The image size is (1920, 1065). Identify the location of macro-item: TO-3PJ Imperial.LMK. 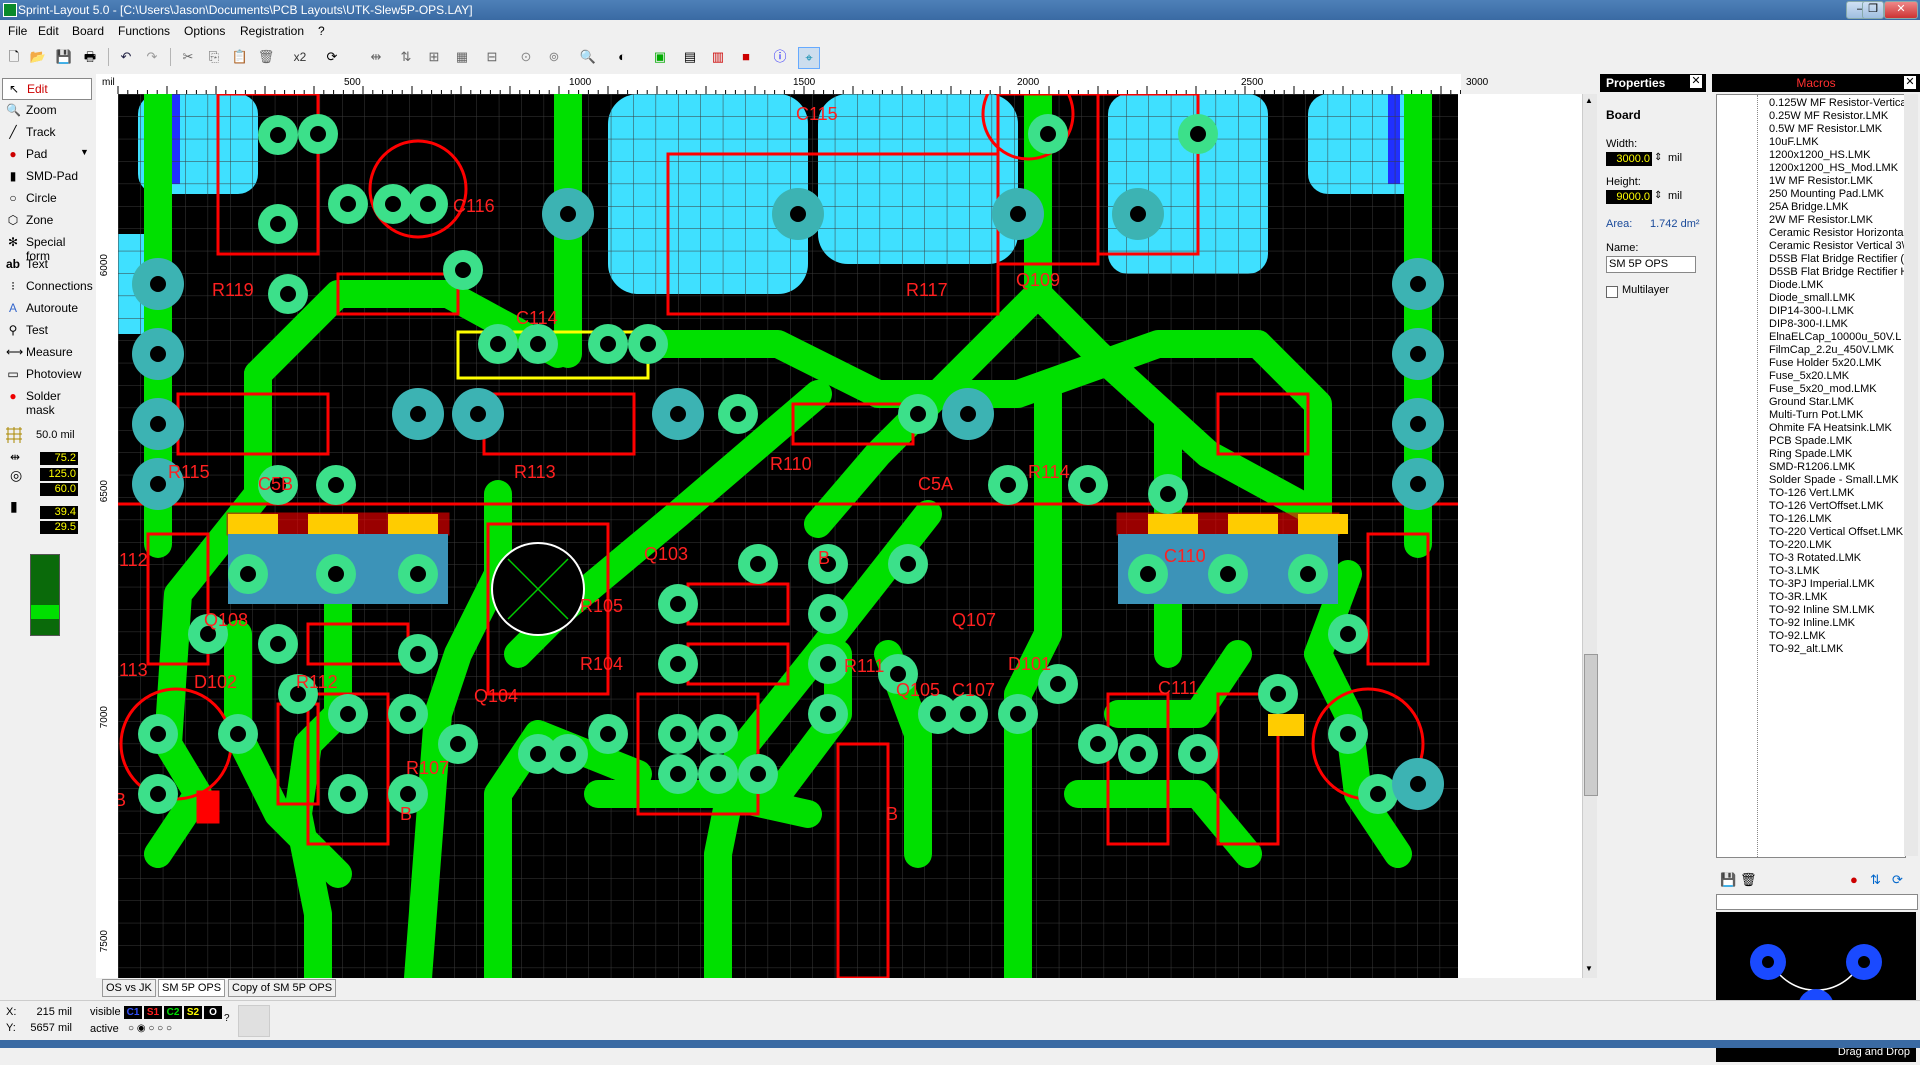
(1822, 584).